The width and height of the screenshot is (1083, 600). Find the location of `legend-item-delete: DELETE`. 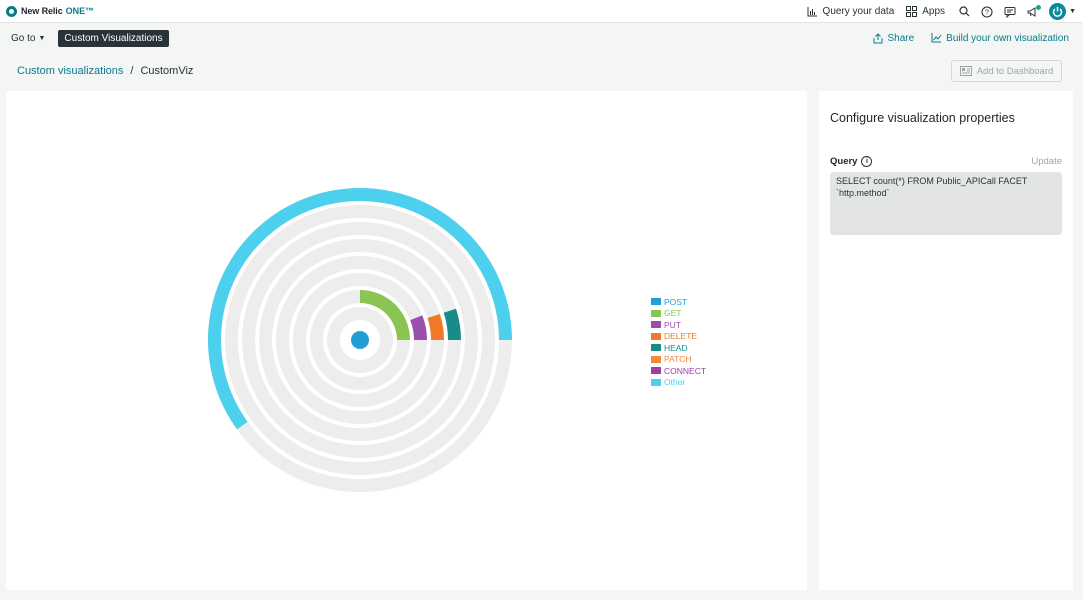

legend-item-delete: DELETE is located at coordinates (678, 337).